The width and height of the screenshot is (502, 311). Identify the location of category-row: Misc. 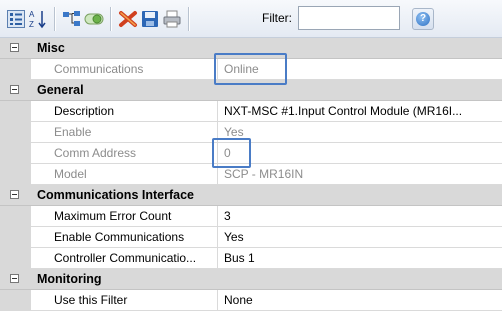
(251, 48).